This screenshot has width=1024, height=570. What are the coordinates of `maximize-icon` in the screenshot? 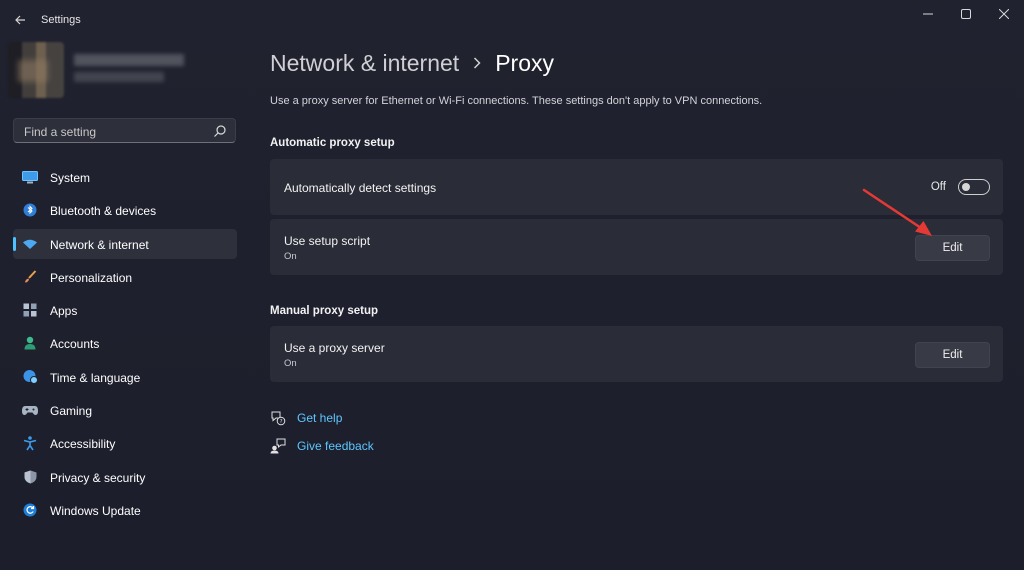 It's located at (966, 14).